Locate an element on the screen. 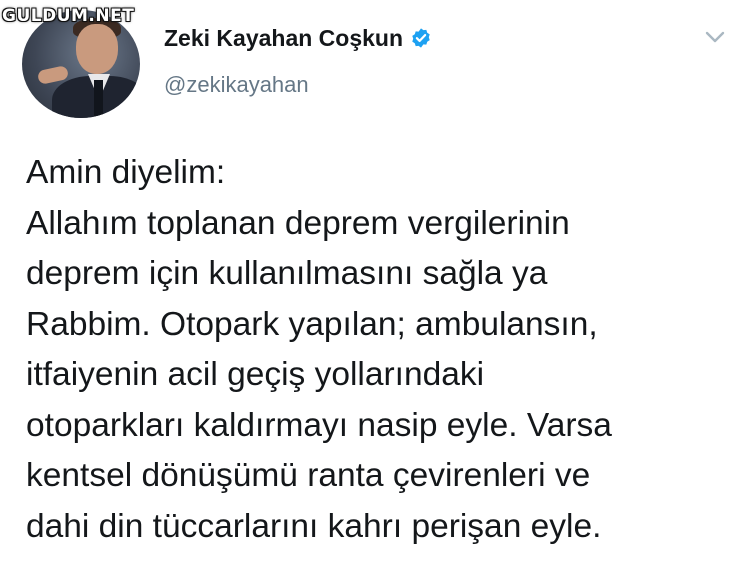  author-name-row: Zeki Kayahan Coşkun is located at coordinates (298, 38).